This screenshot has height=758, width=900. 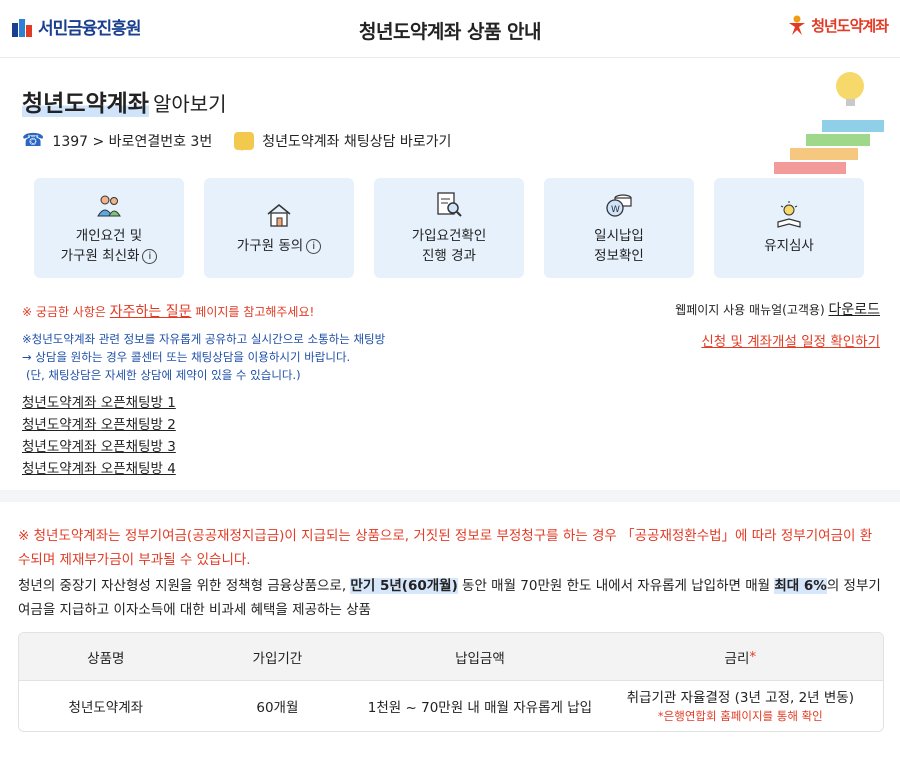 I want to click on people-icon, so click(x=109, y=205).